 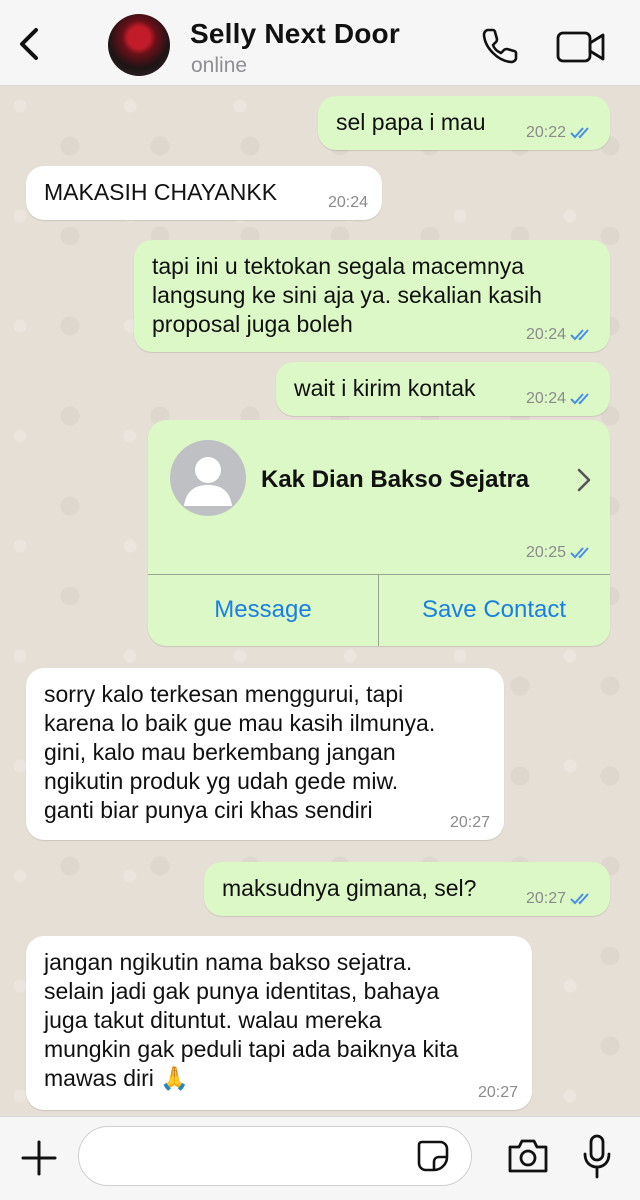 I want to click on plus-icon, so click(x=39, y=1158).